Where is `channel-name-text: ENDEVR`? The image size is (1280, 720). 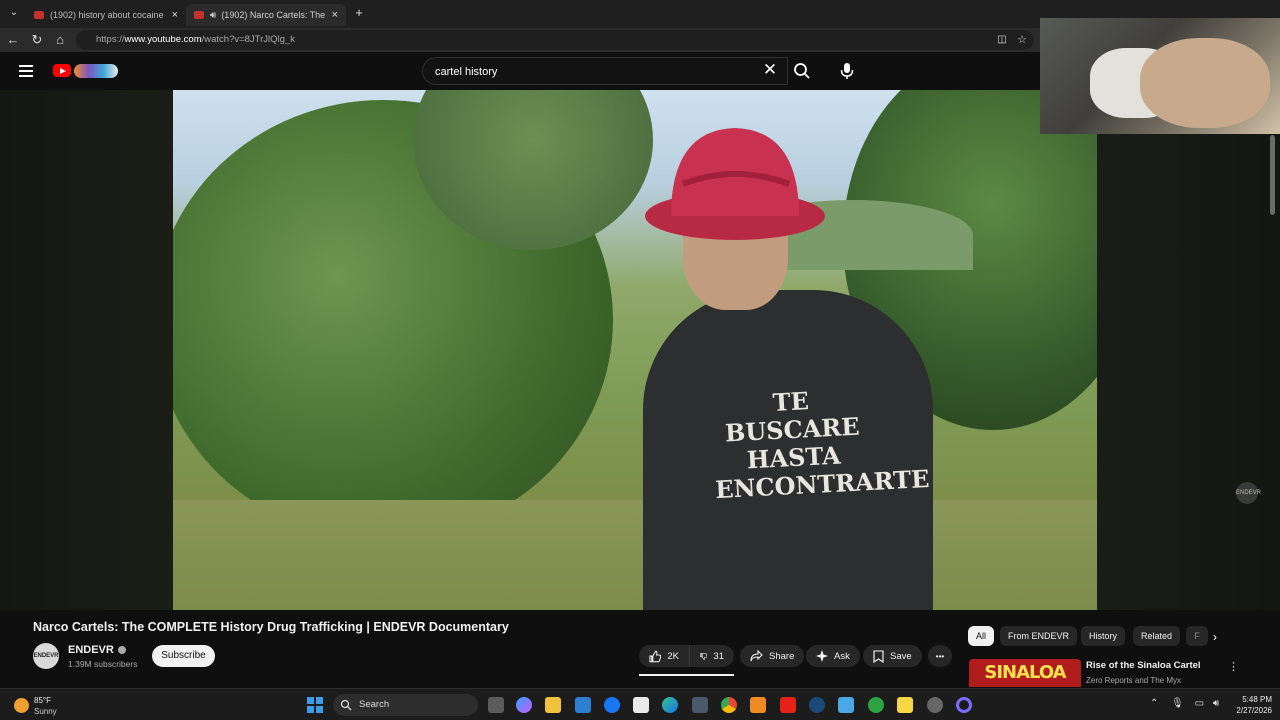 channel-name-text: ENDEVR is located at coordinates (91, 650).